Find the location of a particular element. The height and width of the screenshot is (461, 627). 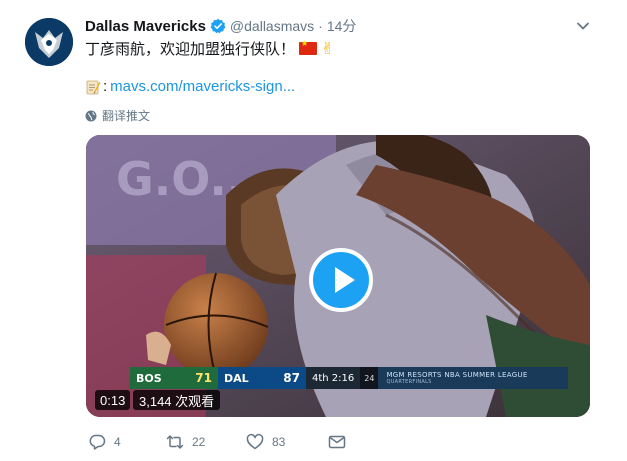

display-name: Dallas Mavericks is located at coordinates (145, 26).